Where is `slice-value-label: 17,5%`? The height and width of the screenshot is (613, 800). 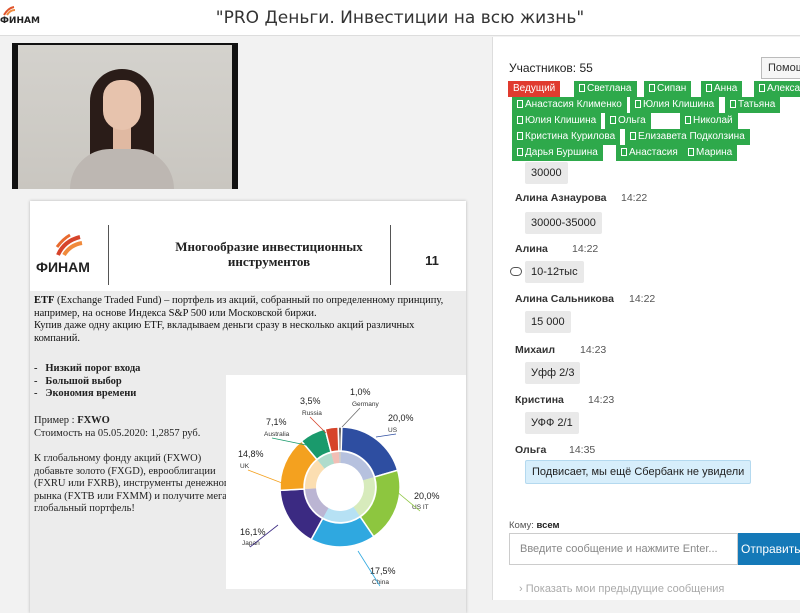 slice-value-label: 17,5% is located at coordinates (383, 571).